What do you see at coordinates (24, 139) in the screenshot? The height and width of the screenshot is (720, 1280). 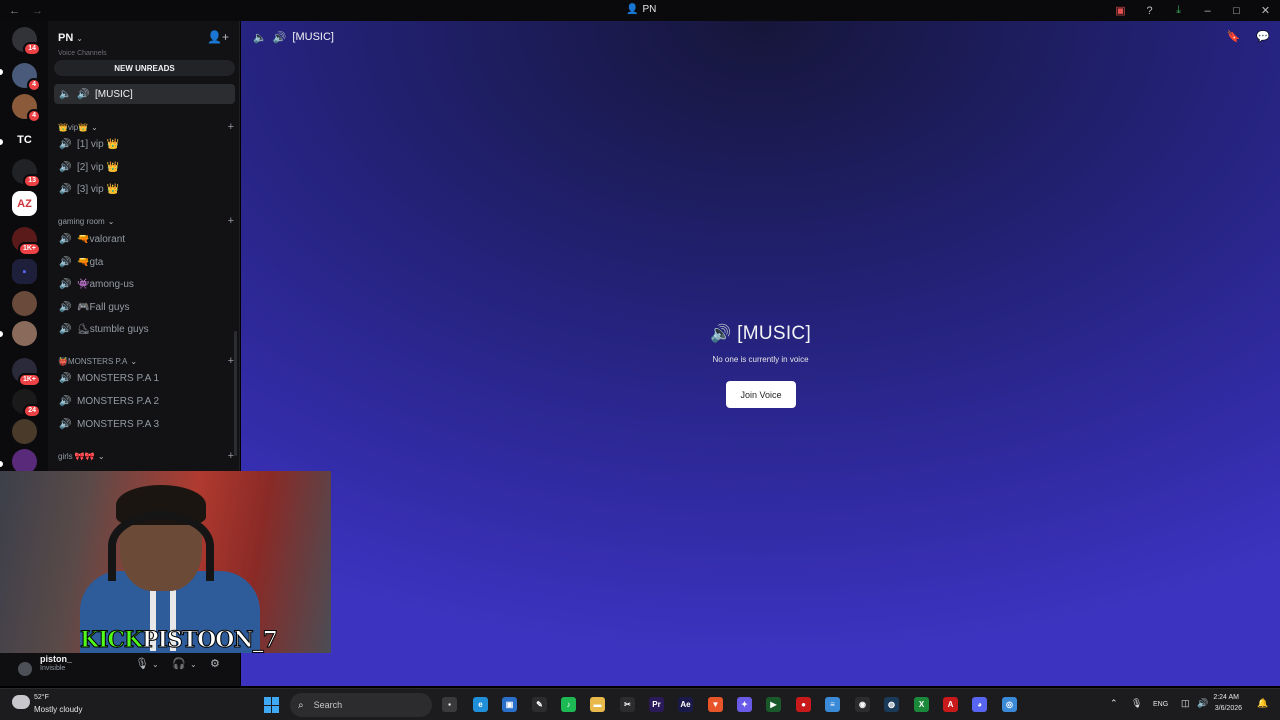 I see `server-icon: TC` at bounding box center [24, 139].